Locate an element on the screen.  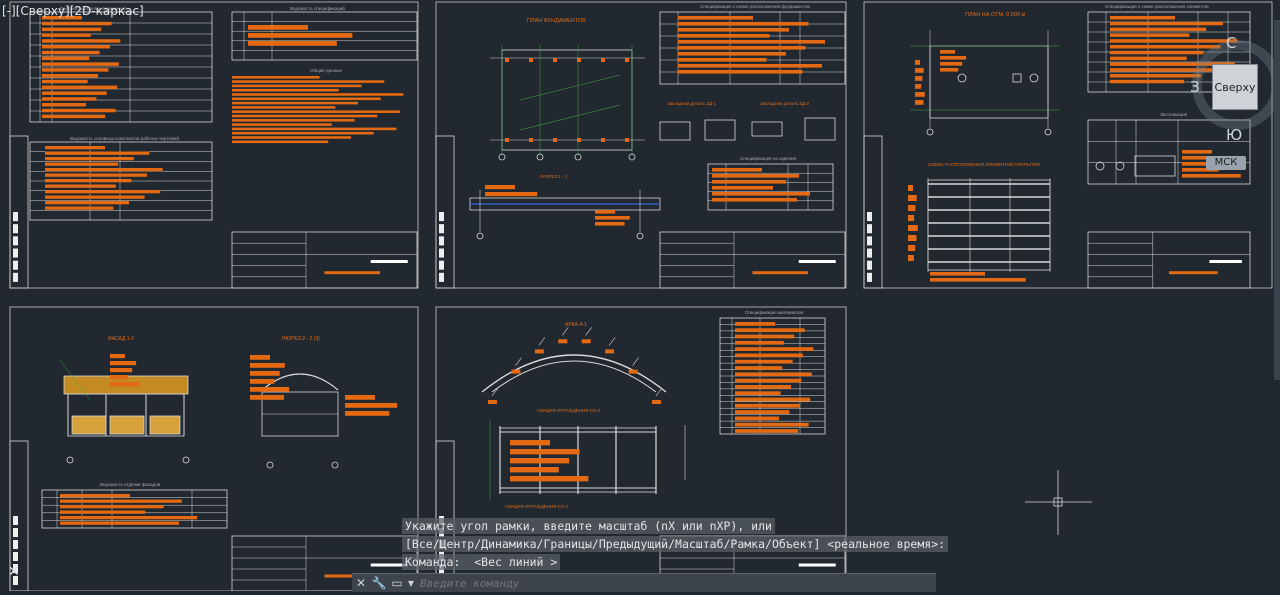
view-cube-face-top: Сверху is located at coordinates (1235, 87).